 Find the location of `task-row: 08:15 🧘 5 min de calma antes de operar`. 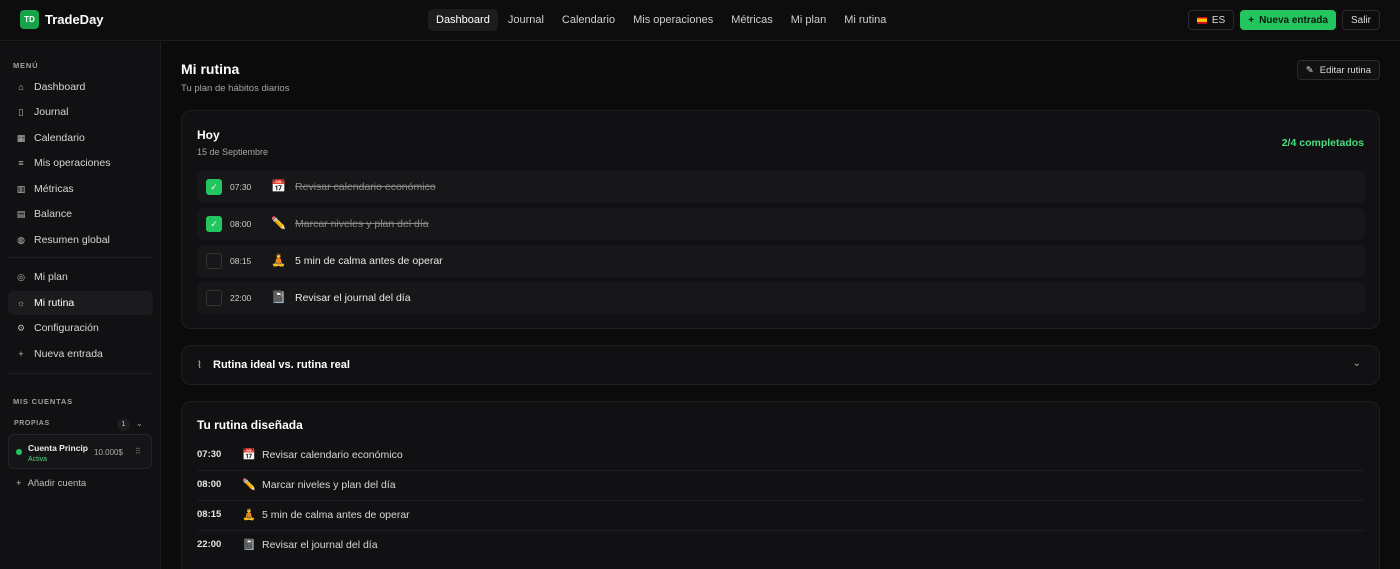

task-row: 08:15 🧘 5 min de calma antes de operar is located at coordinates (781, 261).